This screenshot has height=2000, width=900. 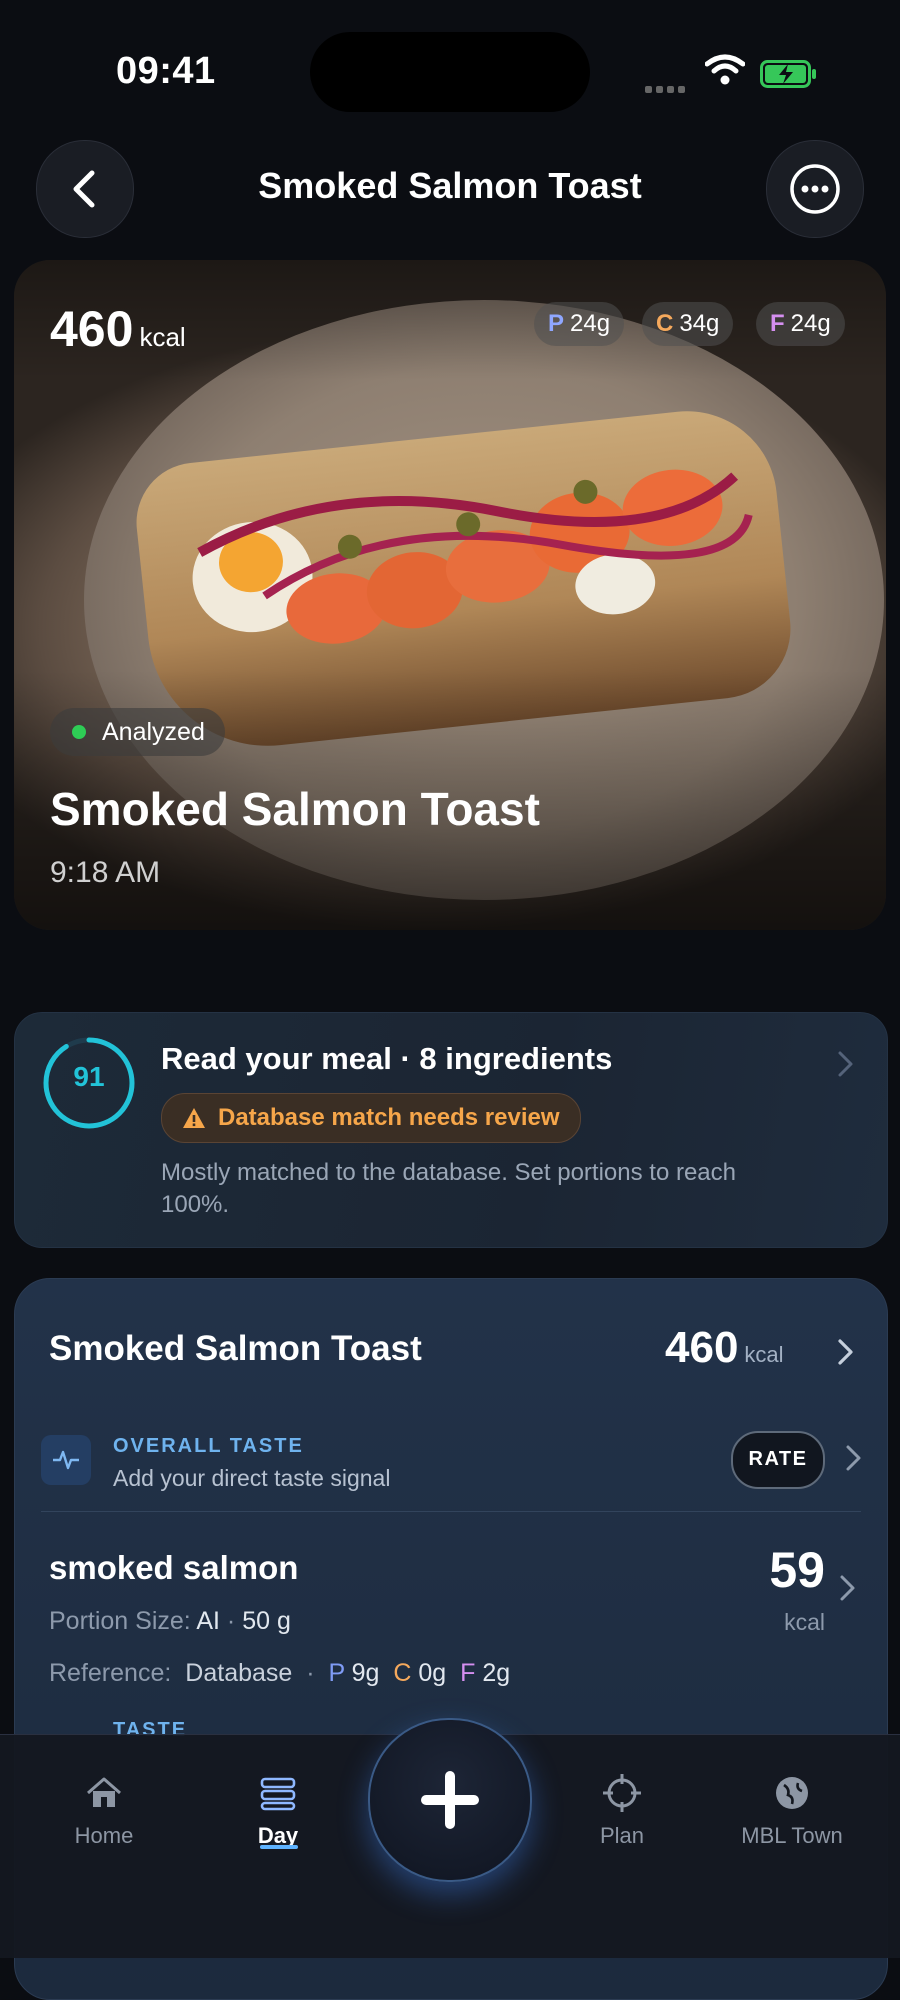 I want to click on globe-icon, so click(x=792, y=1793).